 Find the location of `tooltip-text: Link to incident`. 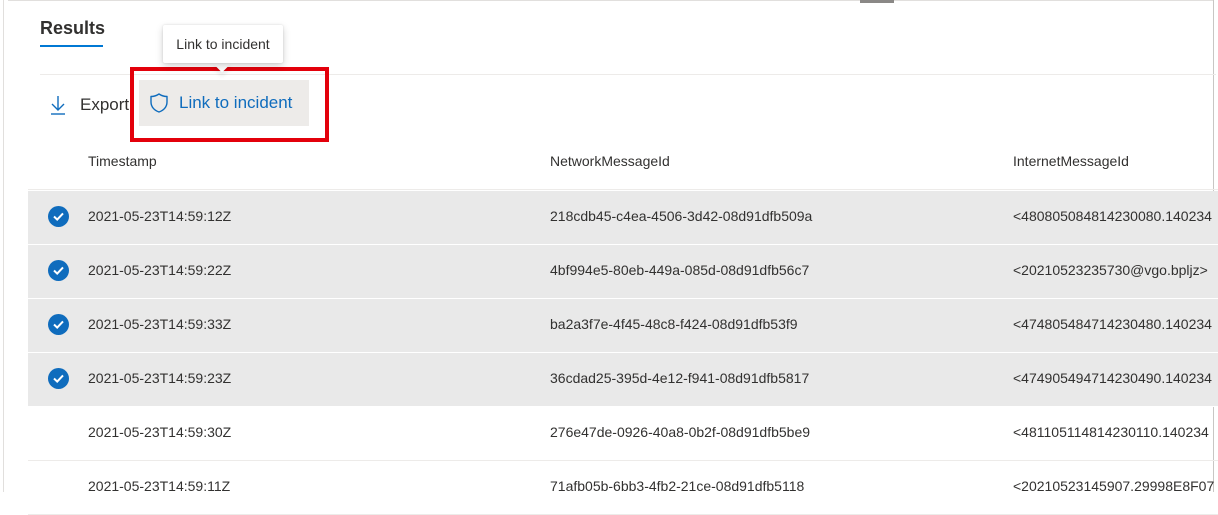

tooltip-text: Link to incident is located at coordinates (223, 44).